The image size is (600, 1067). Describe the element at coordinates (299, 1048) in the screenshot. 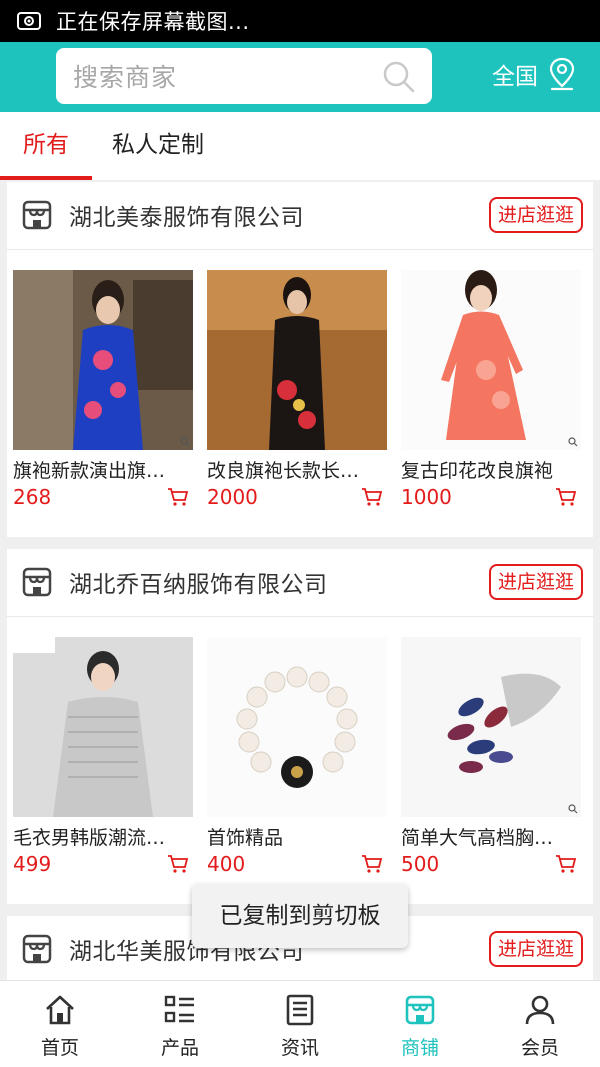

I see `nav-news-label: 资讯` at that location.